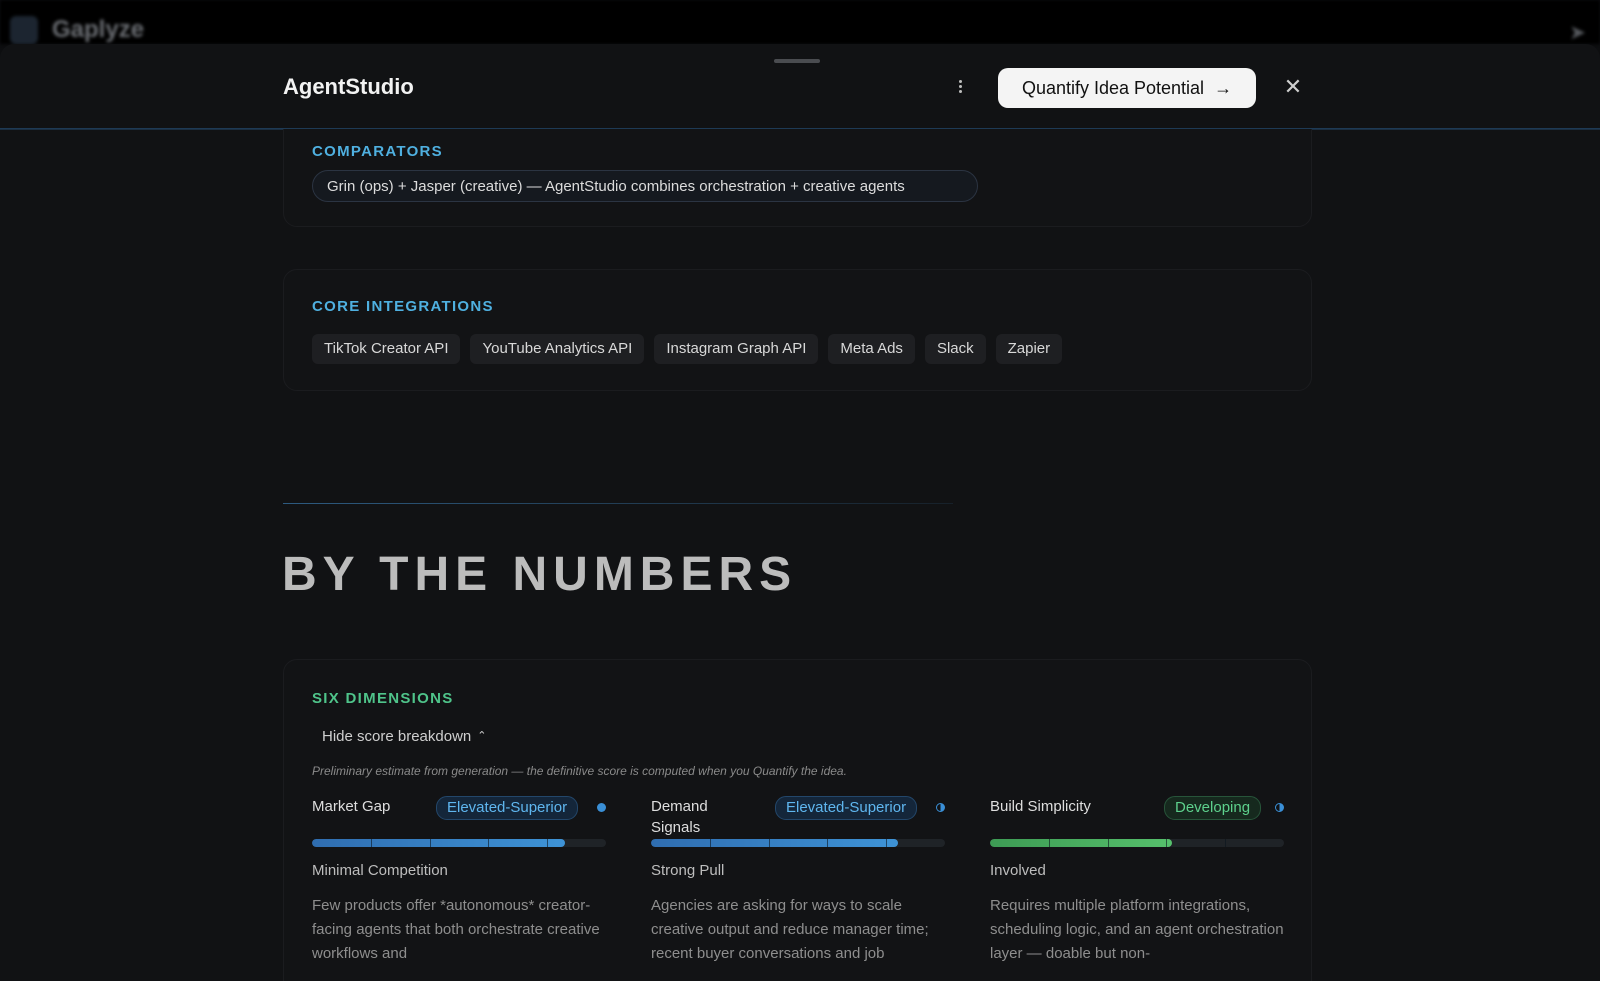  I want to click on comparators-label: COMPARATORS, so click(377, 151).